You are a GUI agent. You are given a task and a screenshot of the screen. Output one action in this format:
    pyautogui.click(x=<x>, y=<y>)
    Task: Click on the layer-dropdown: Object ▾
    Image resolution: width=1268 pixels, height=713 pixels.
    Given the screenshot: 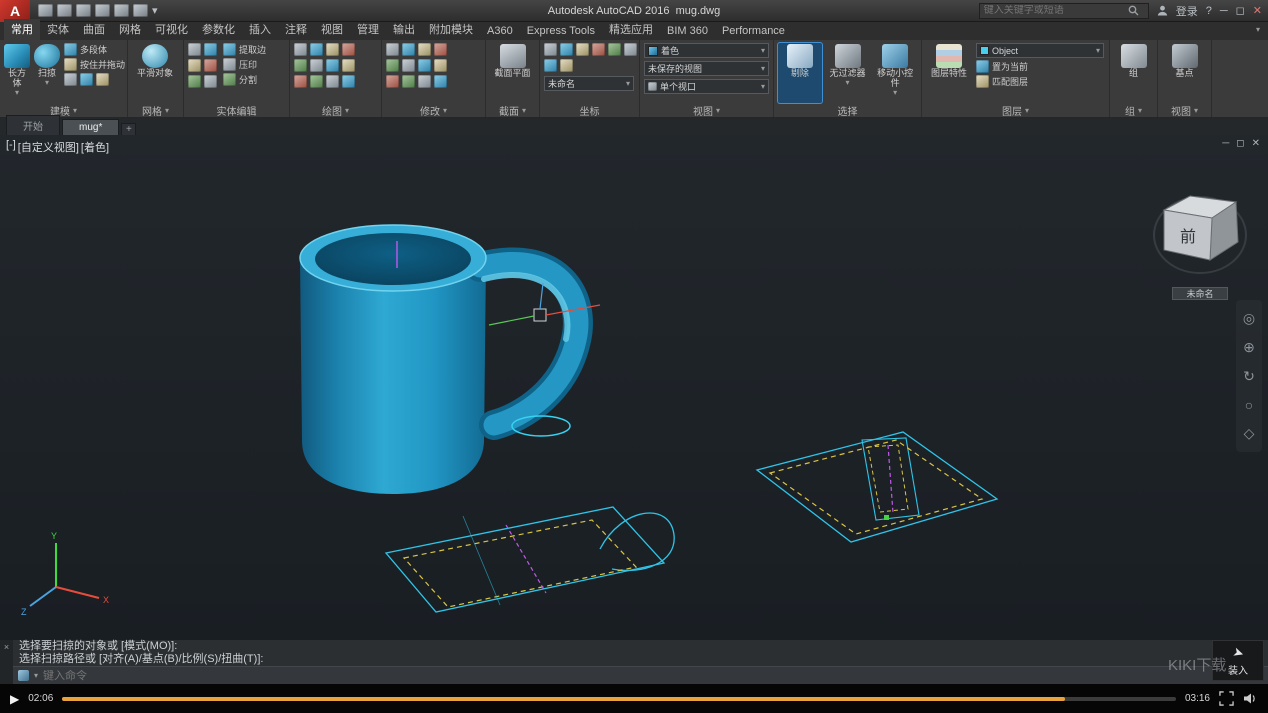 What is the action you would take?
    pyautogui.click(x=1040, y=50)
    